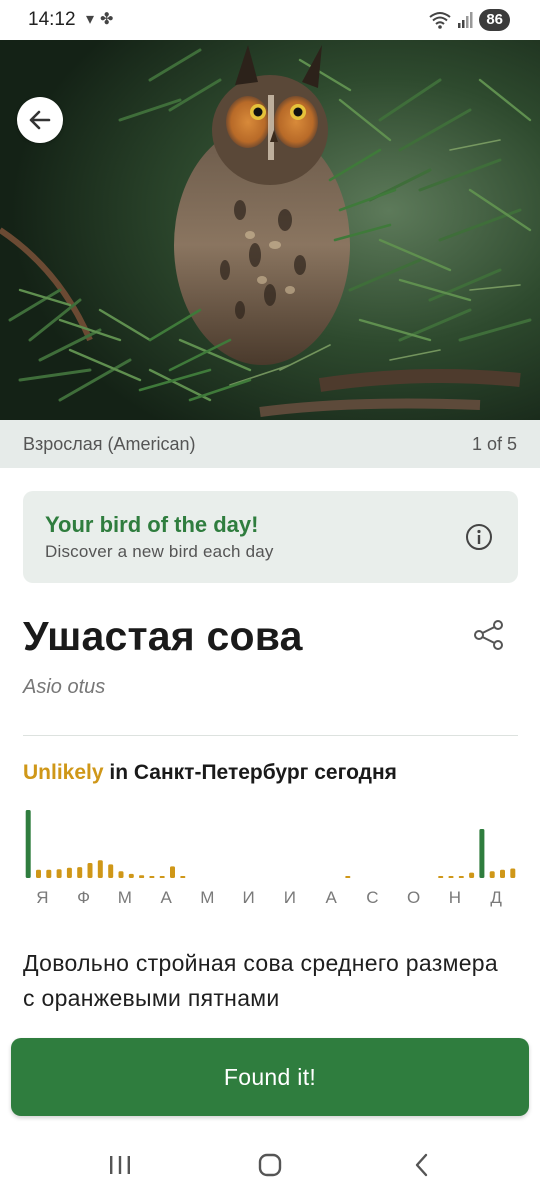  I want to click on home-icon, so click(270, 1165).